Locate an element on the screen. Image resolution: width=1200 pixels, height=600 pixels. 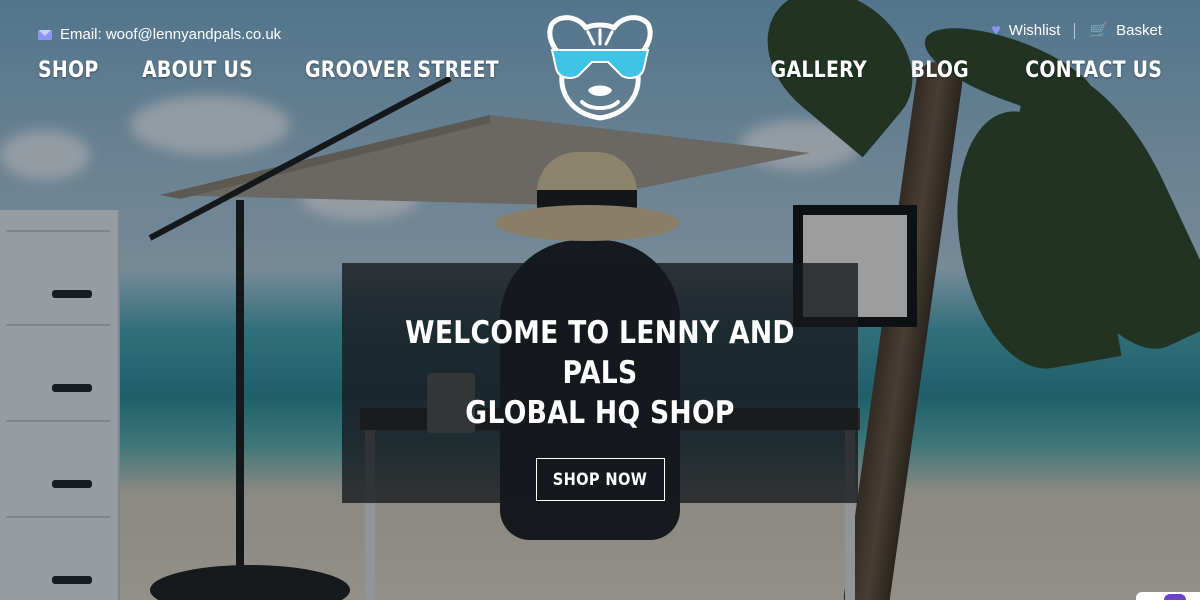
shop-now-label: SHOP NOW is located at coordinates (600, 479).